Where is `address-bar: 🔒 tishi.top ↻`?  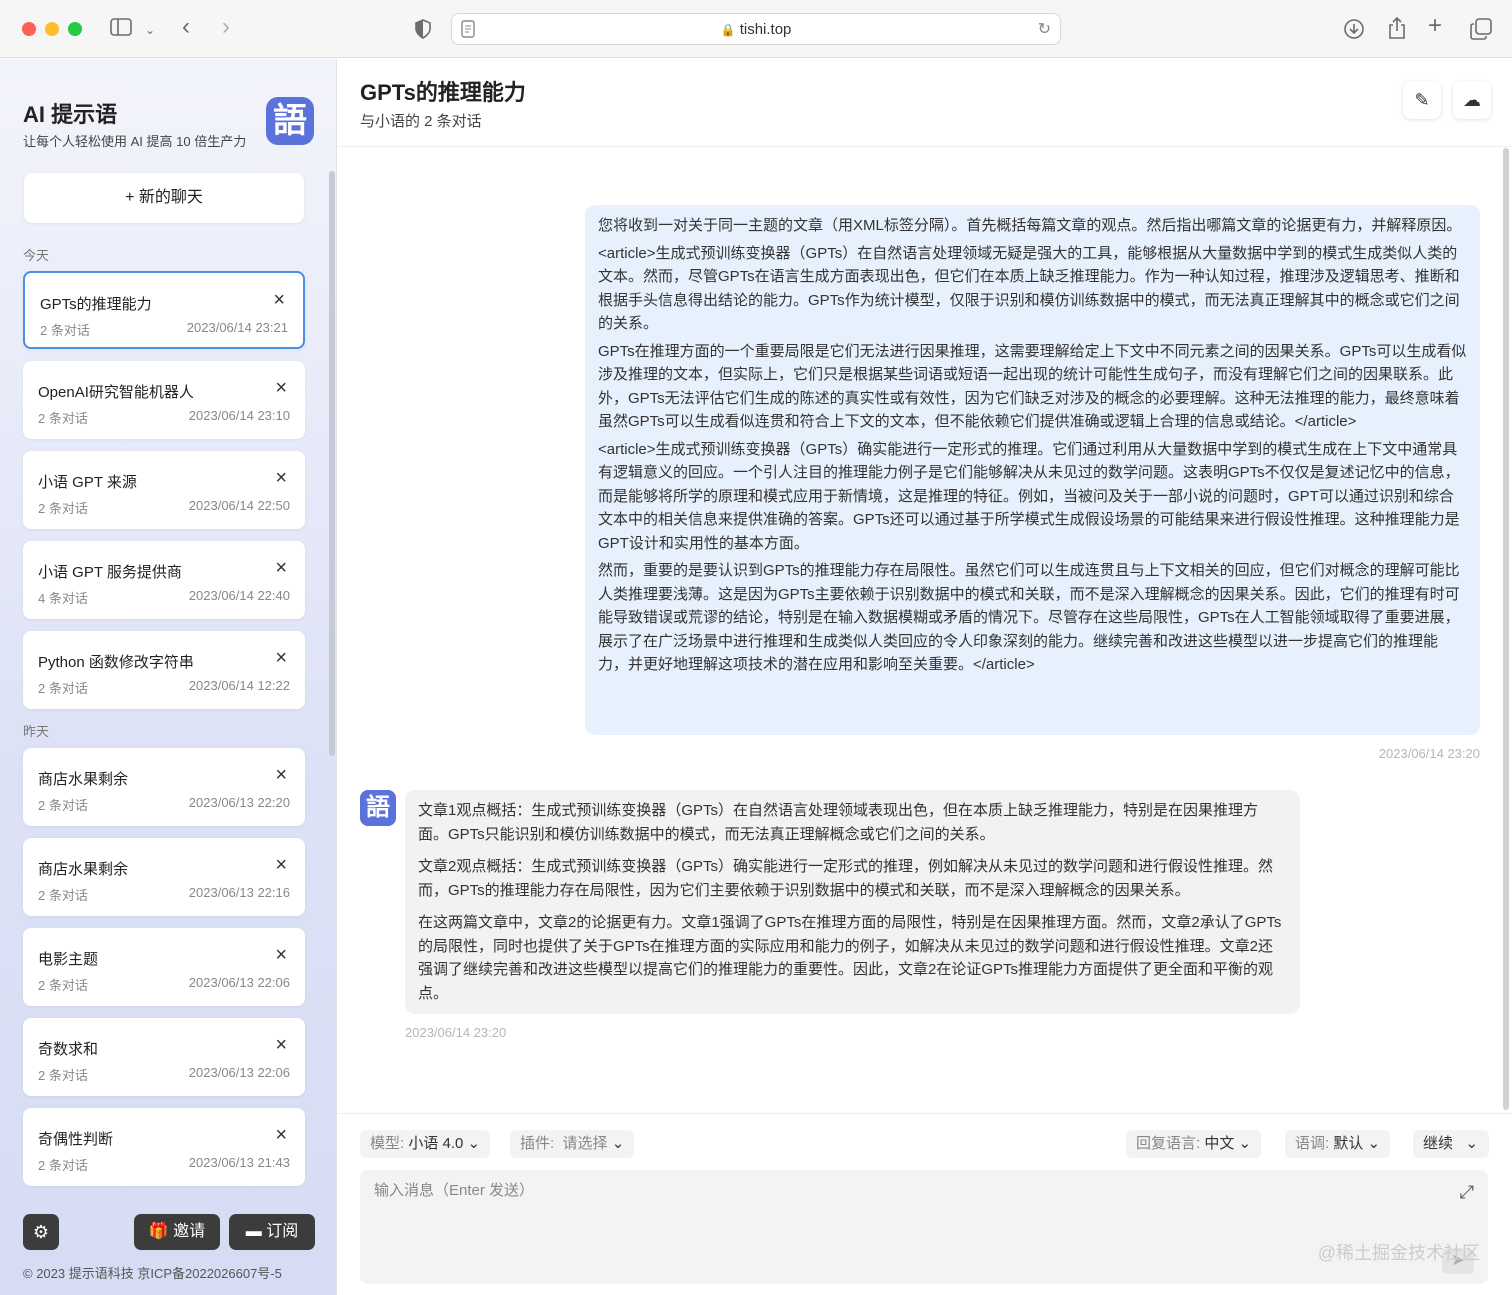
address-bar: 🔒 tishi.top ↻ is located at coordinates (756, 29).